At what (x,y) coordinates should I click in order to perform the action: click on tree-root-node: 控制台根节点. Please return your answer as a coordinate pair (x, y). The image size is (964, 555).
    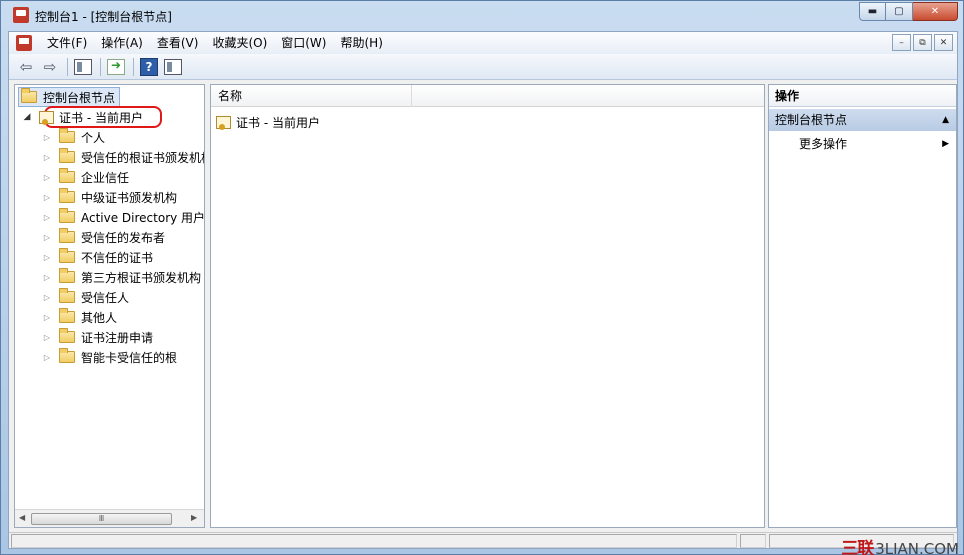
    Looking at the image, I should click on (69, 97).